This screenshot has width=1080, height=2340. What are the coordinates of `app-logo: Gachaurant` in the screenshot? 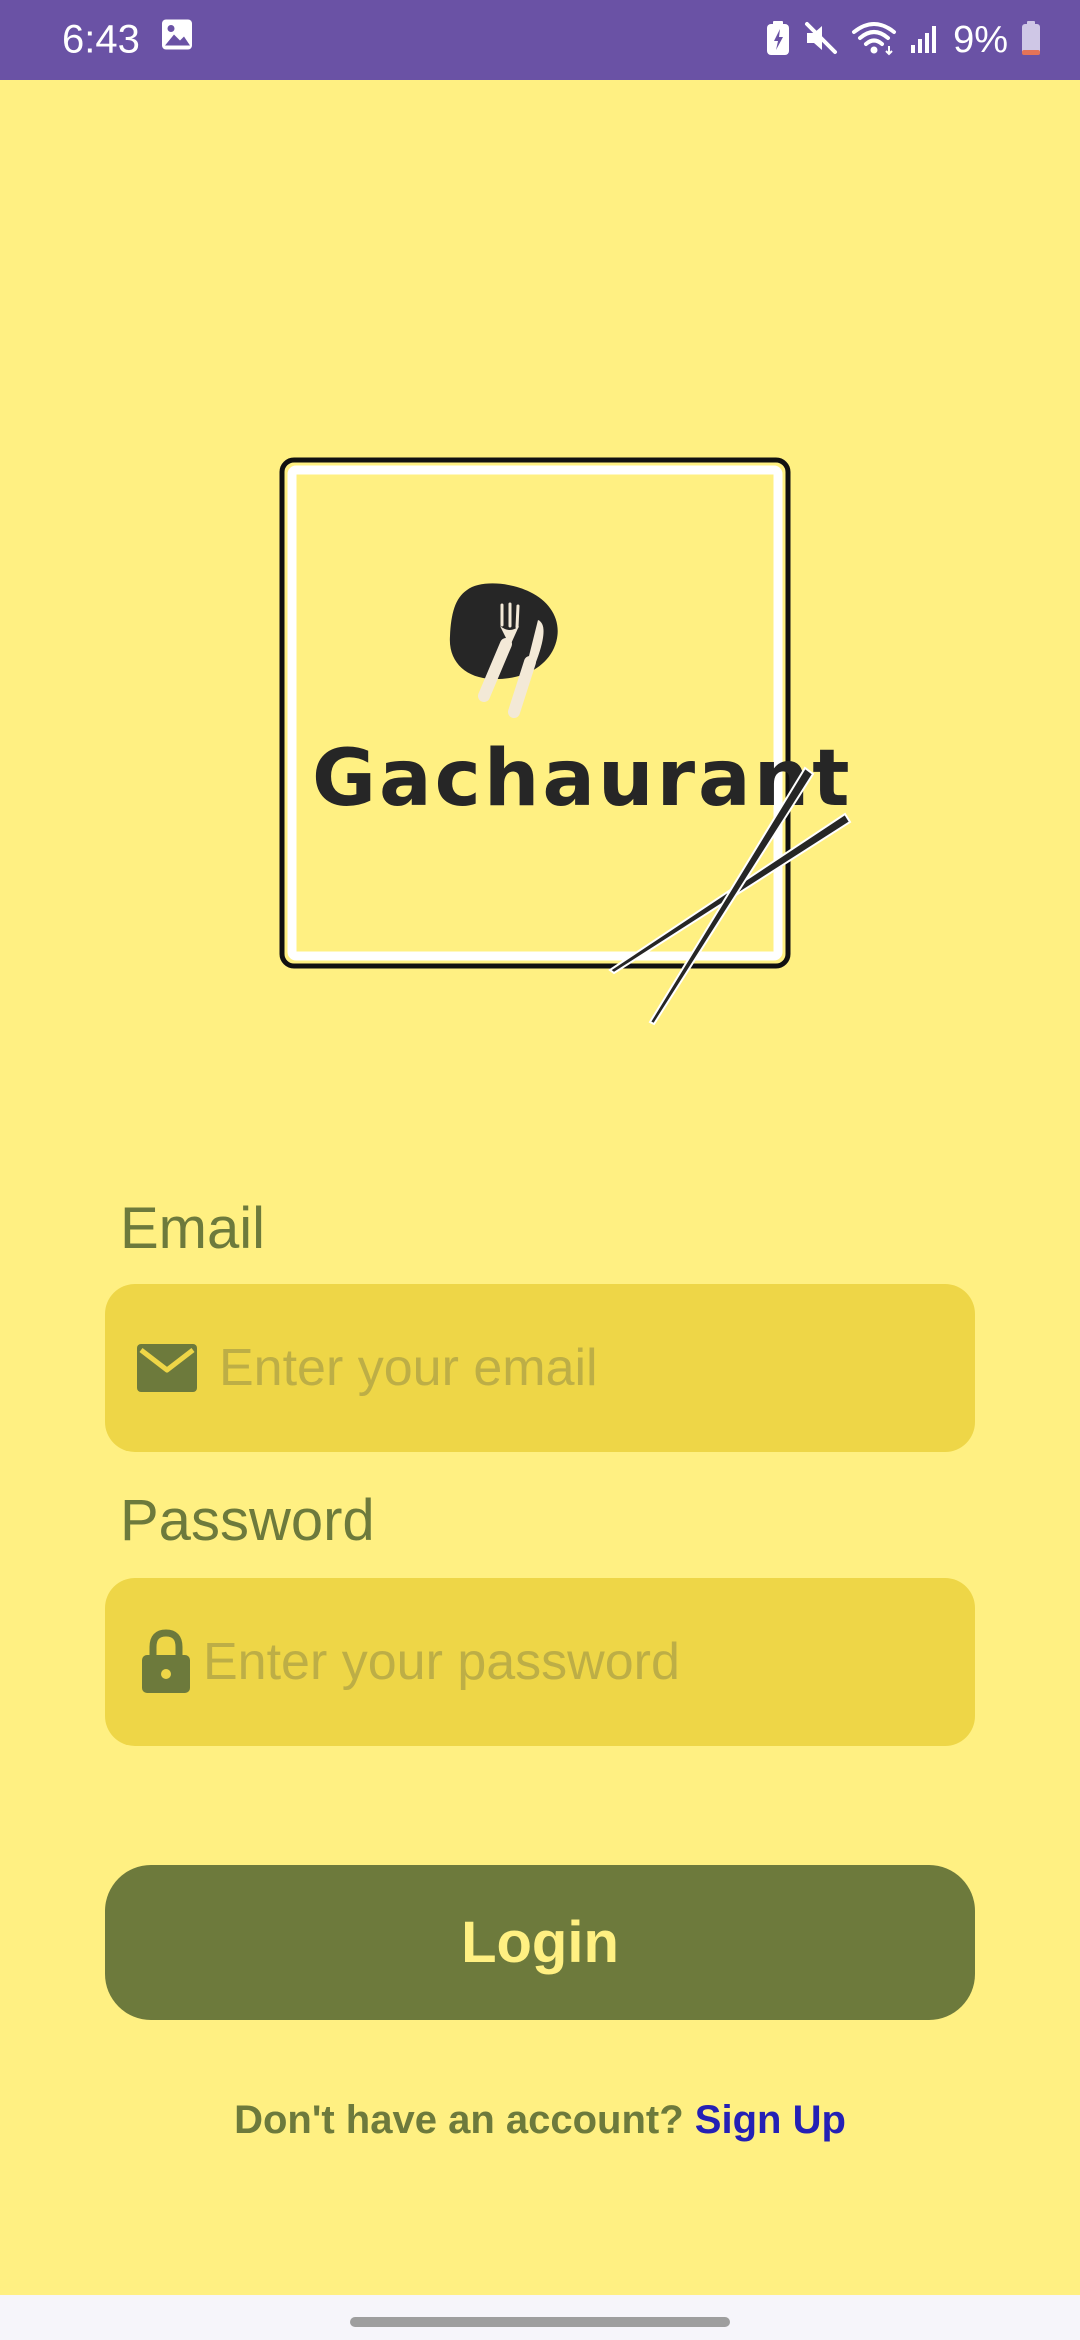 It's located at (570, 745).